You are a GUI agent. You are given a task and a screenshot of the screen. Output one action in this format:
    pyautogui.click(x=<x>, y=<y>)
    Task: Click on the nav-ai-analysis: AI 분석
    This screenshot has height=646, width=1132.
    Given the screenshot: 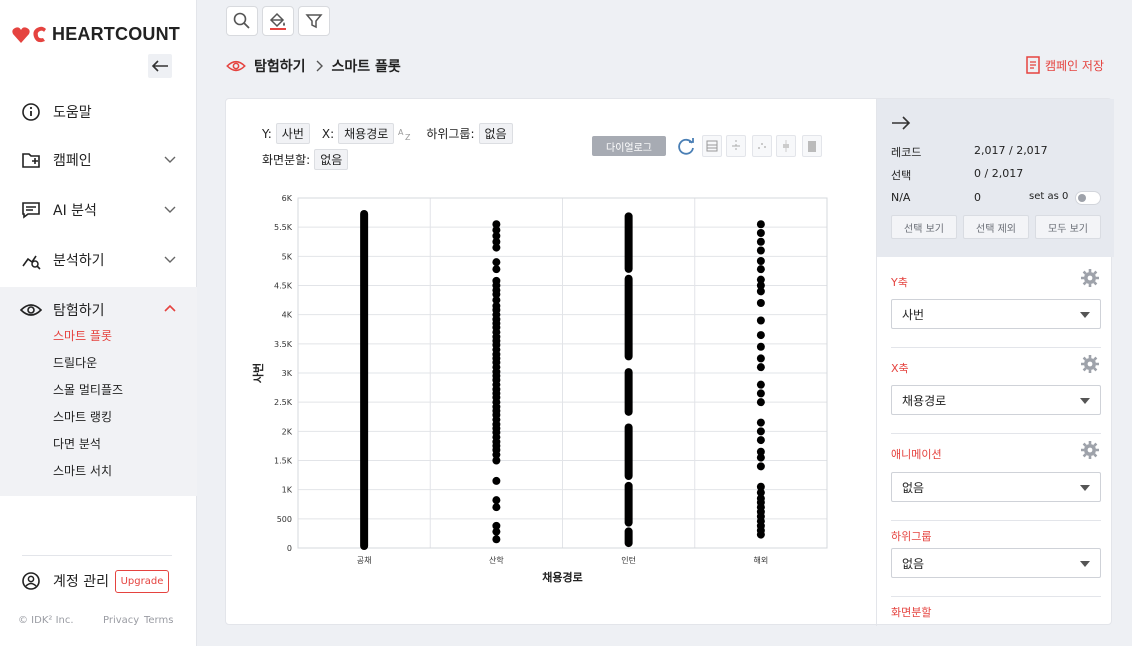 What is the action you would take?
    pyautogui.click(x=100, y=210)
    